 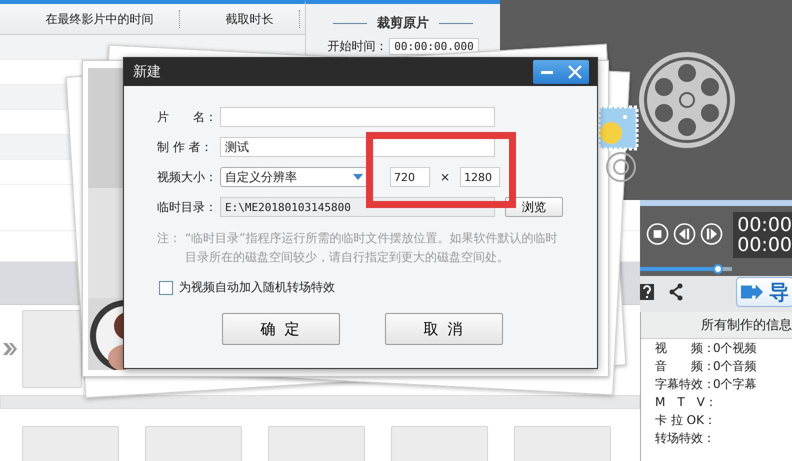 I want to click on field-label: 视频大小：, so click(x=187, y=177).